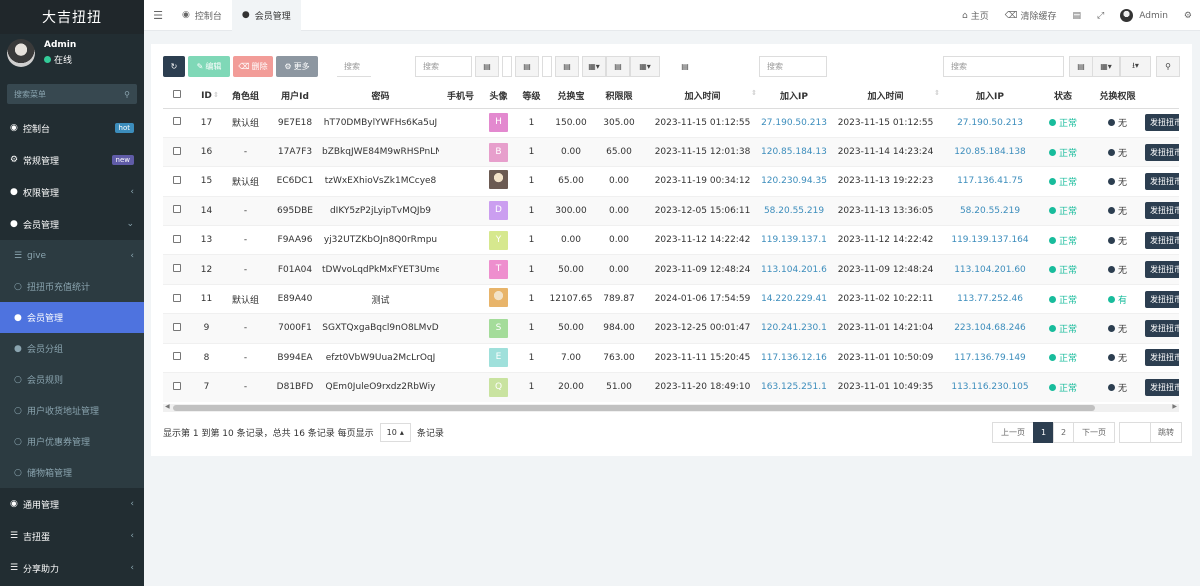 The height and width of the screenshot is (586, 1200). What do you see at coordinates (1174, 406) in the screenshot?
I see `scroll-right-icon: ▶` at bounding box center [1174, 406].